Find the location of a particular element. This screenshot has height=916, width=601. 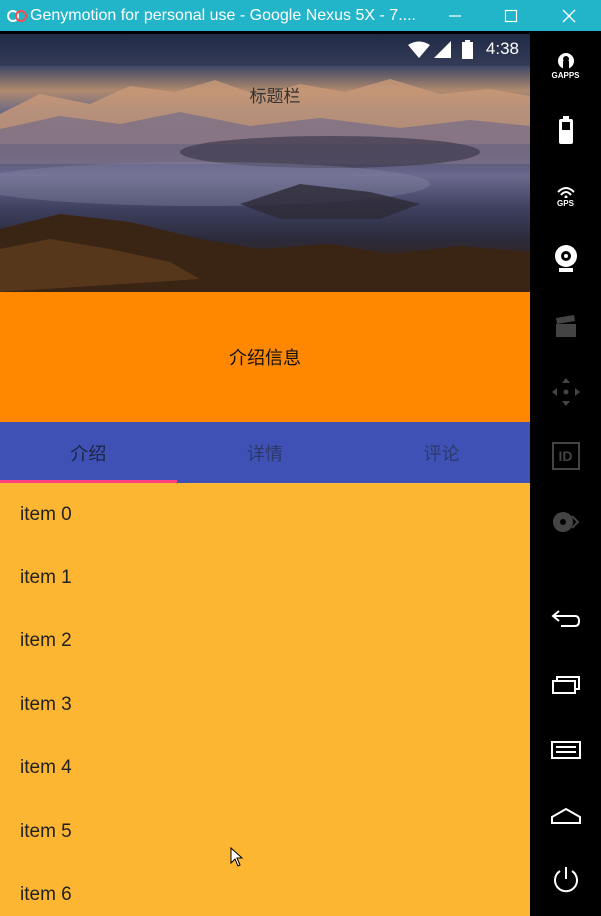

capture-icon is located at coordinates (565, 326).